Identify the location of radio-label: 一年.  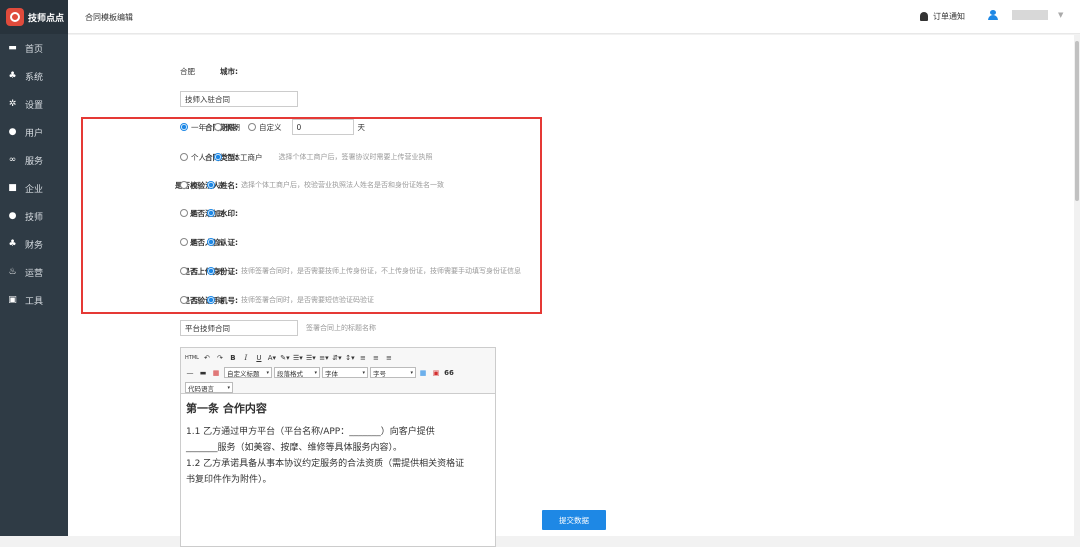
(198, 127).